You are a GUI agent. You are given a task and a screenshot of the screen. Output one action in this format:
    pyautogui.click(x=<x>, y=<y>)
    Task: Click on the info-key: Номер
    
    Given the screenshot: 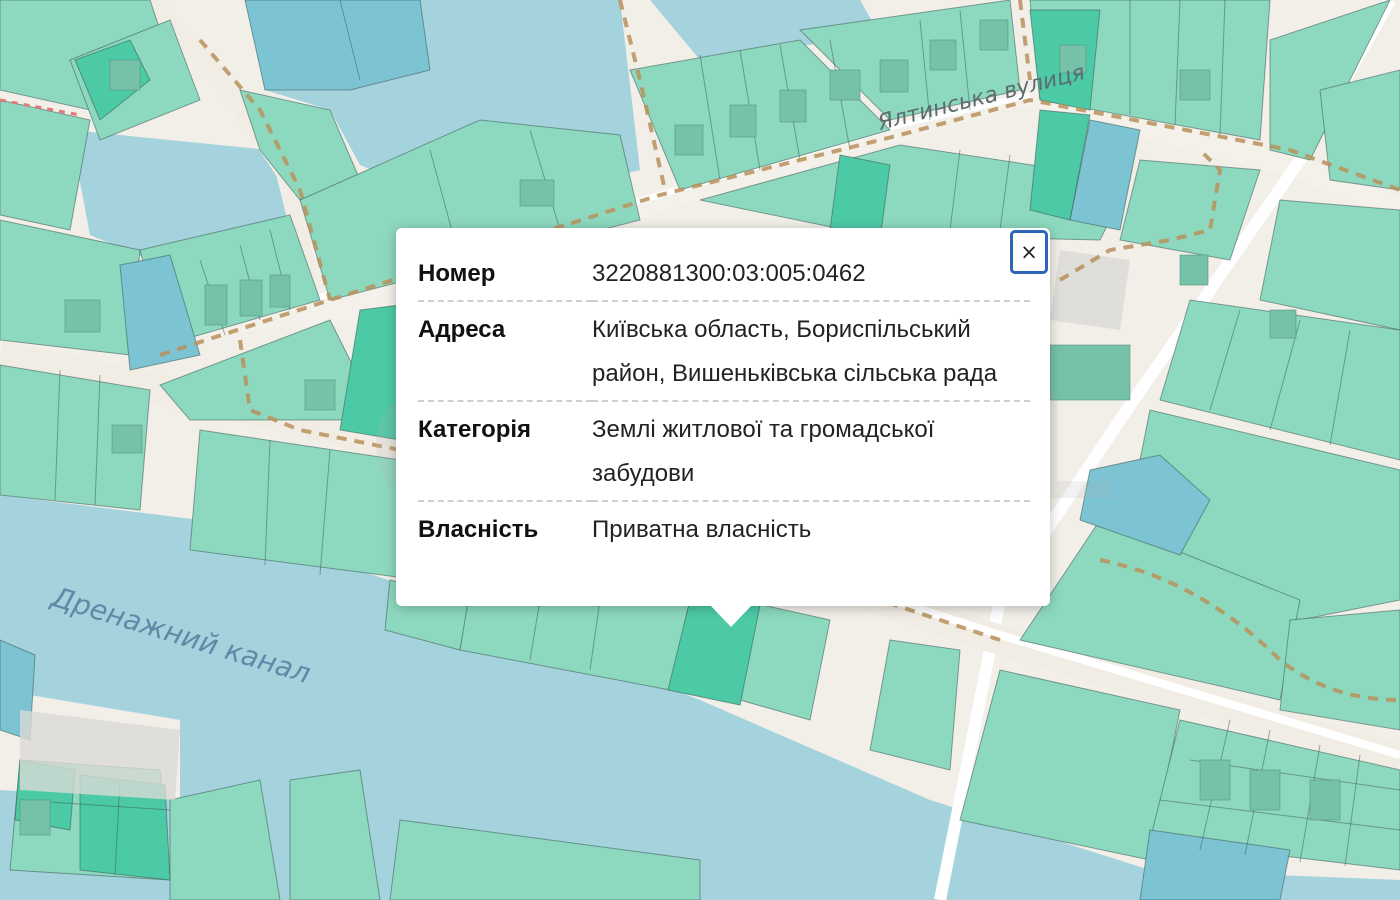 What is the action you would take?
    pyautogui.click(x=457, y=273)
    